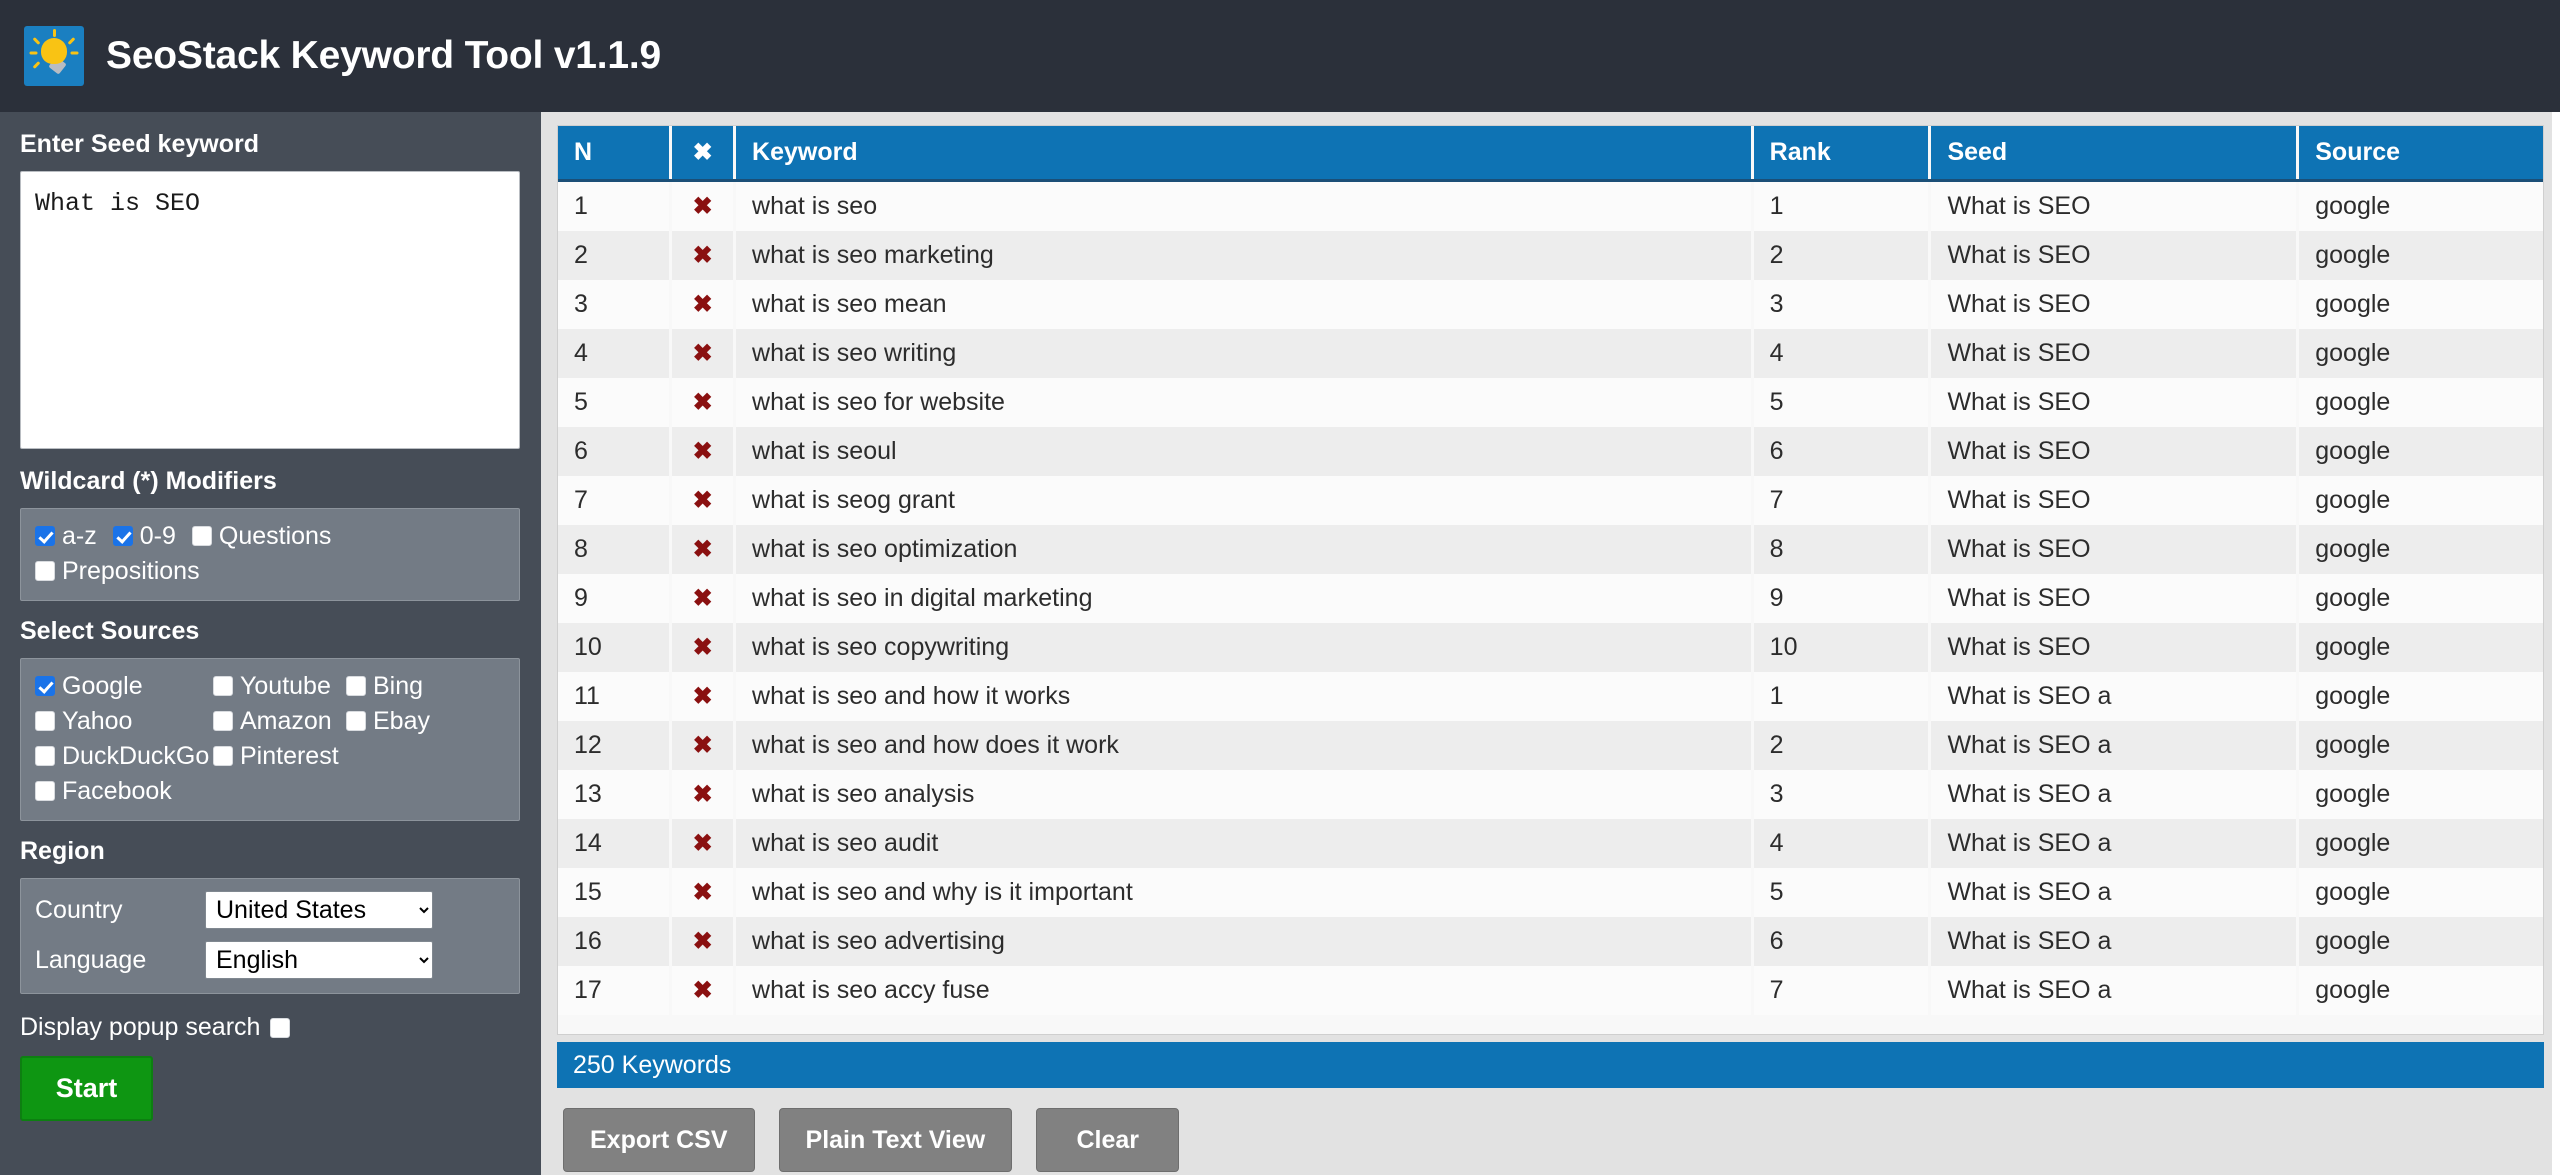  What do you see at coordinates (79, 909) in the screenshot?
I see `country-label: Country` at bounding box center [79, 909].